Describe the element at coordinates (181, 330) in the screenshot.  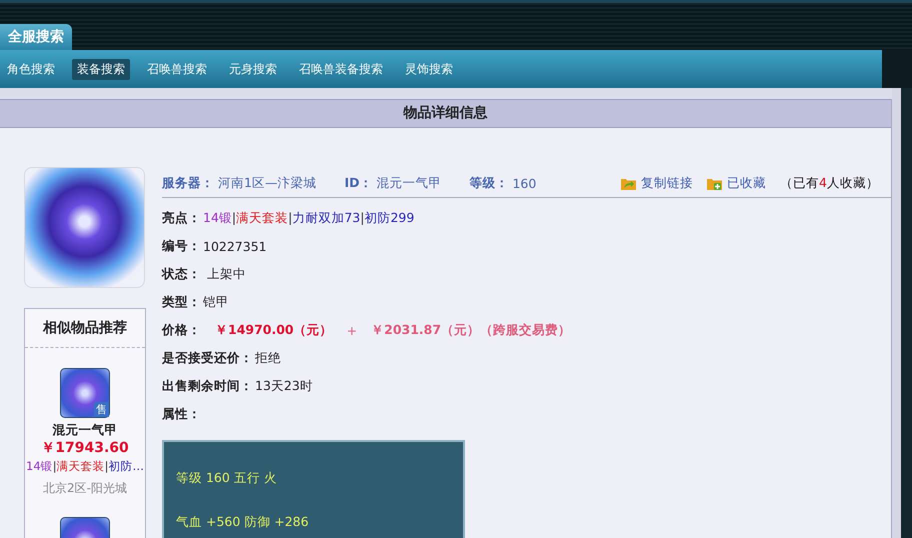
I see `price-label: 价格：` at that location.